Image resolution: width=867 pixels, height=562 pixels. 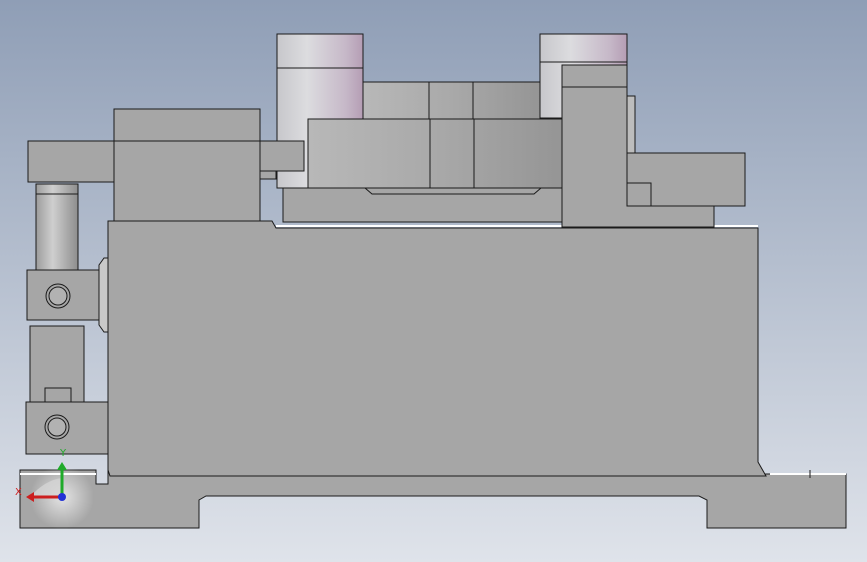 I want to click on x-axis-label: X, so click(x=18, y=492).